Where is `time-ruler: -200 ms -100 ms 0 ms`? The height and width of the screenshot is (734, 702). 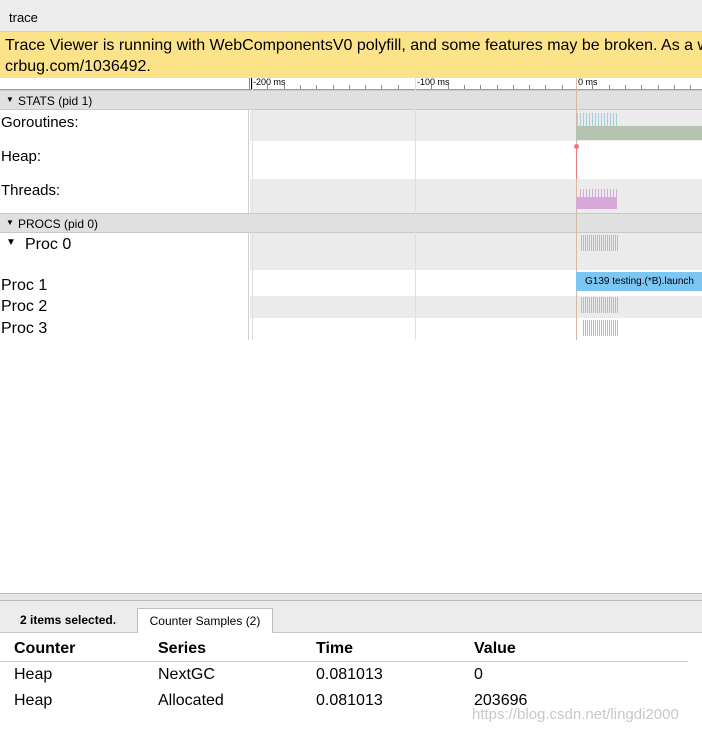 time-ruler: -200 ms -100 ms 0 ms is located at coordinates (351, 83).